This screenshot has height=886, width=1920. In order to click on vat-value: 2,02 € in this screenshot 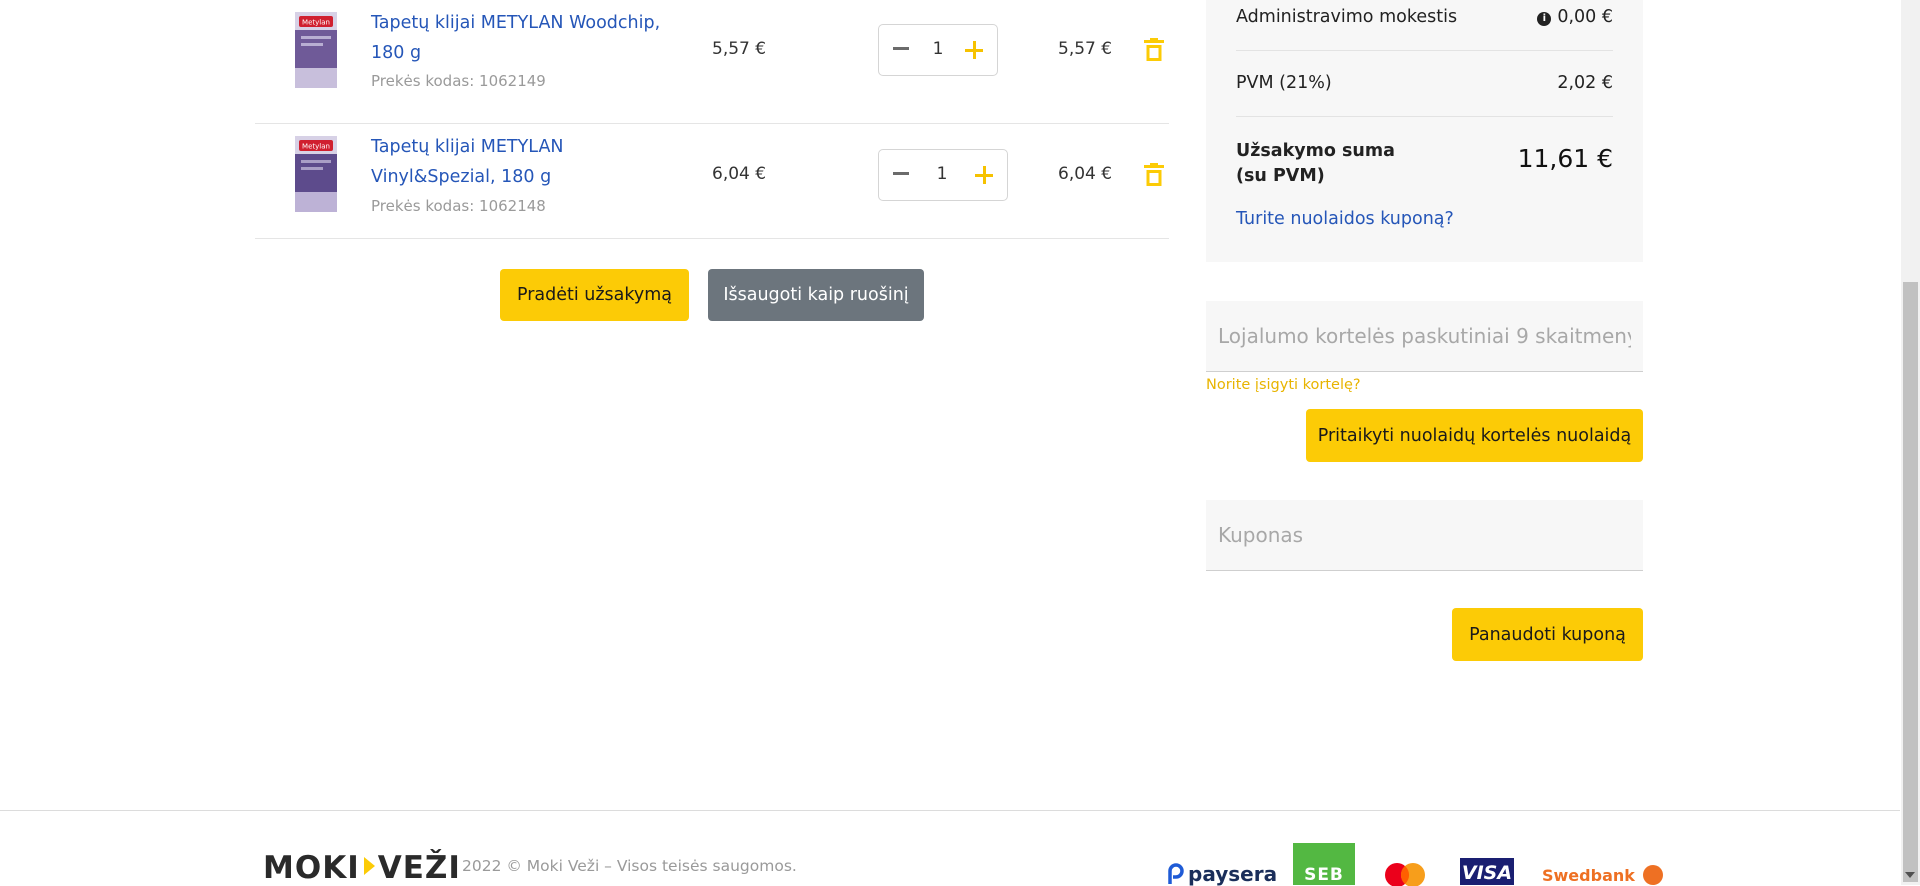, I will do `click(1585, 83)`.